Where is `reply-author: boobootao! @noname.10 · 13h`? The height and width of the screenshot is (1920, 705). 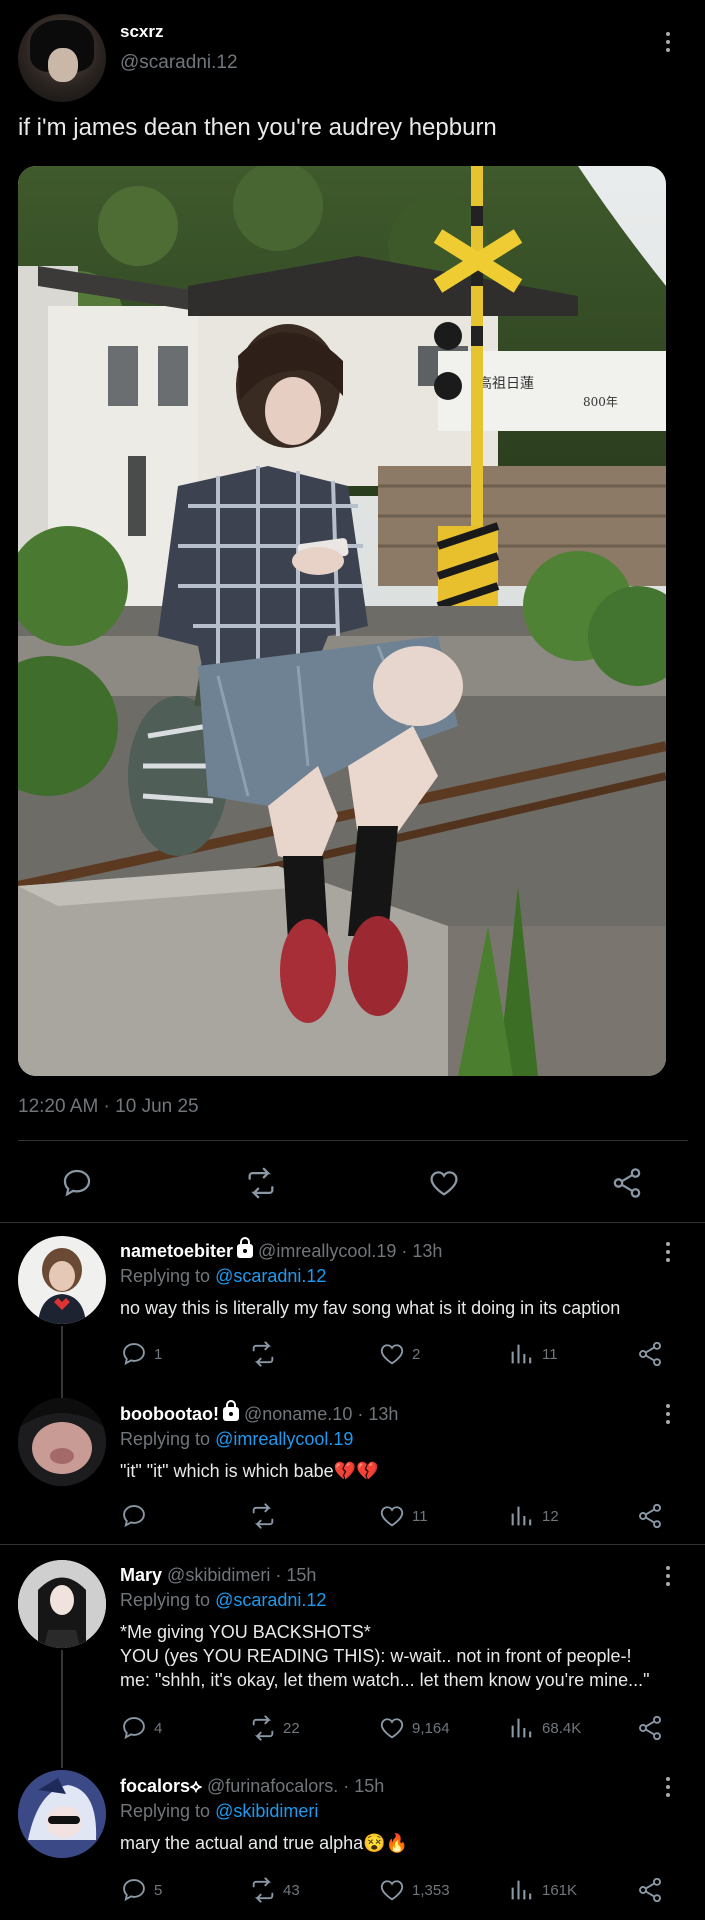
reply-author: boobootao! @noname.10 · 13h is located at coordinates (259, 1412).